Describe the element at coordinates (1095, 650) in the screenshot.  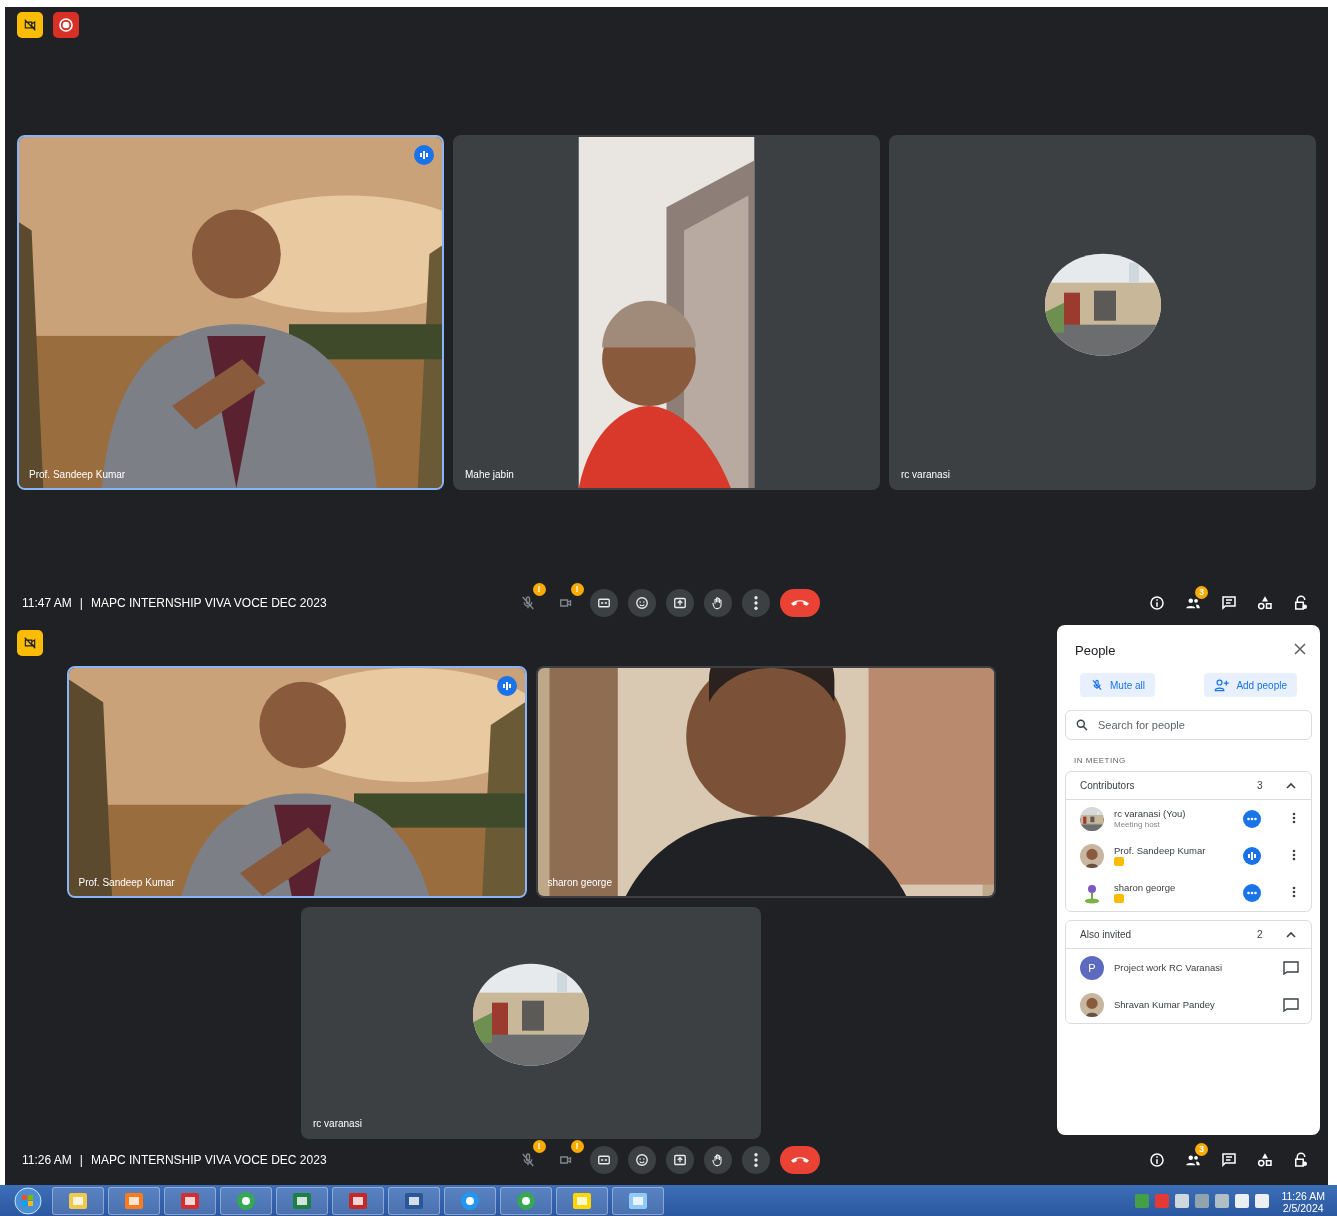
I see `panel-title: People` at that location.